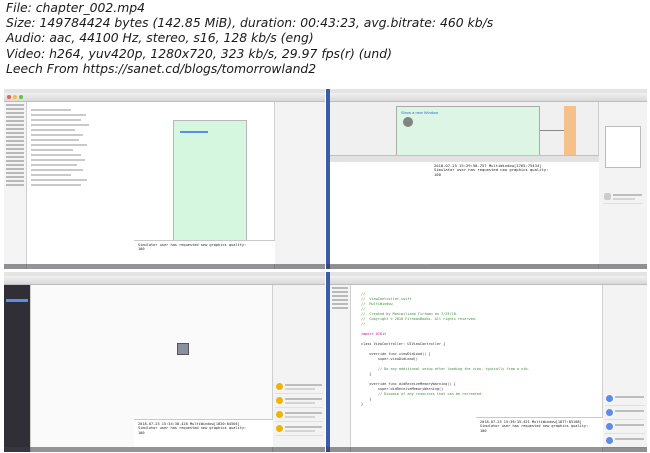  What do you see at coordinates (9, 97) in the screenshot?
I see `close-icon` at bounding box center [9, 97].